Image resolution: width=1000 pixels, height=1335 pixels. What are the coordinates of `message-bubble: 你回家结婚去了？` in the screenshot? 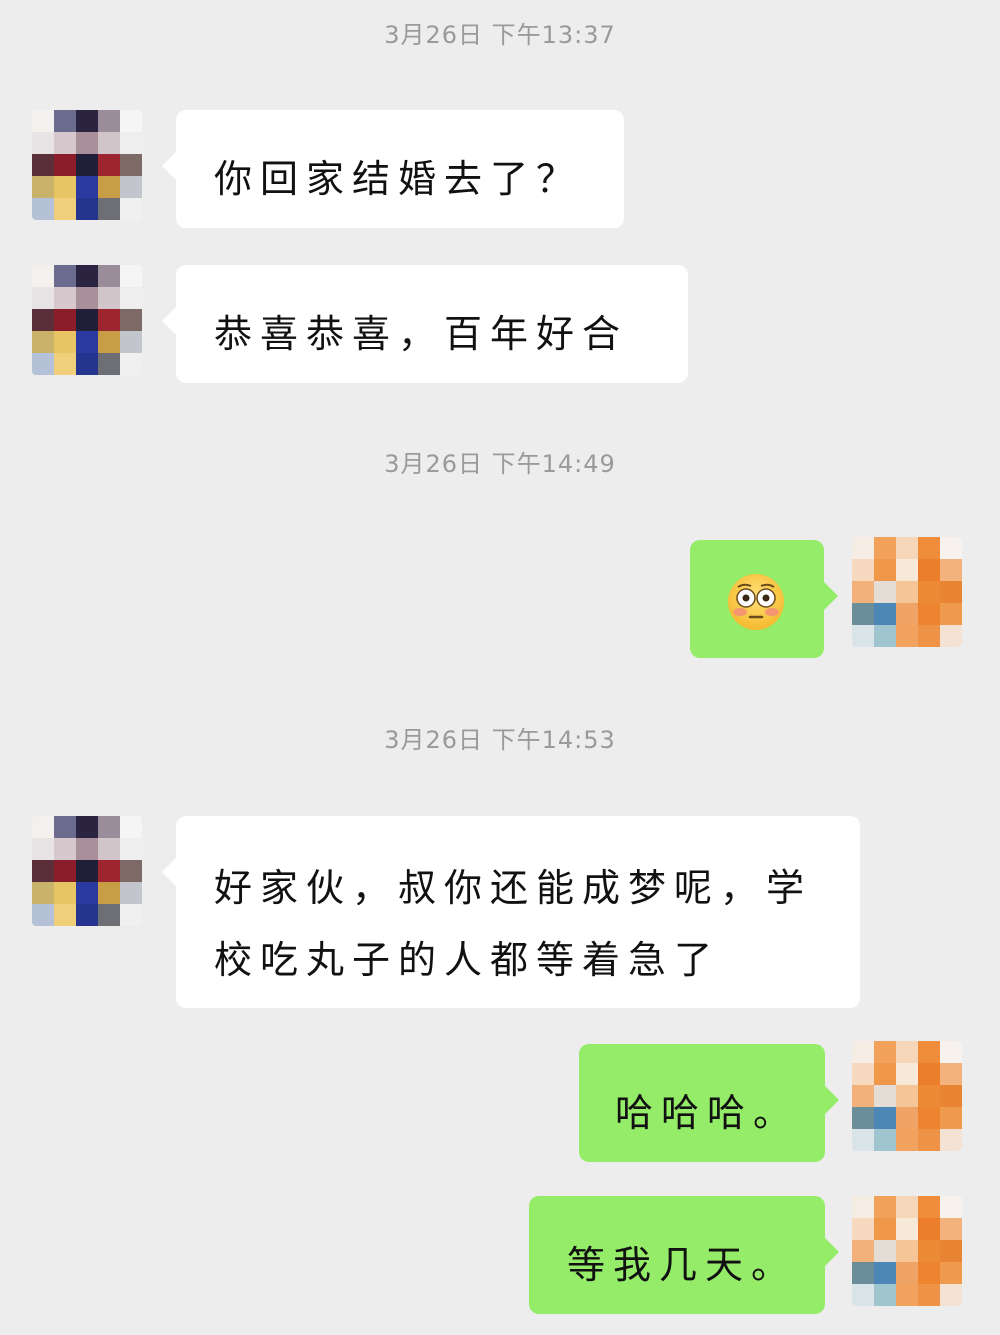 It's located at (393, 169).